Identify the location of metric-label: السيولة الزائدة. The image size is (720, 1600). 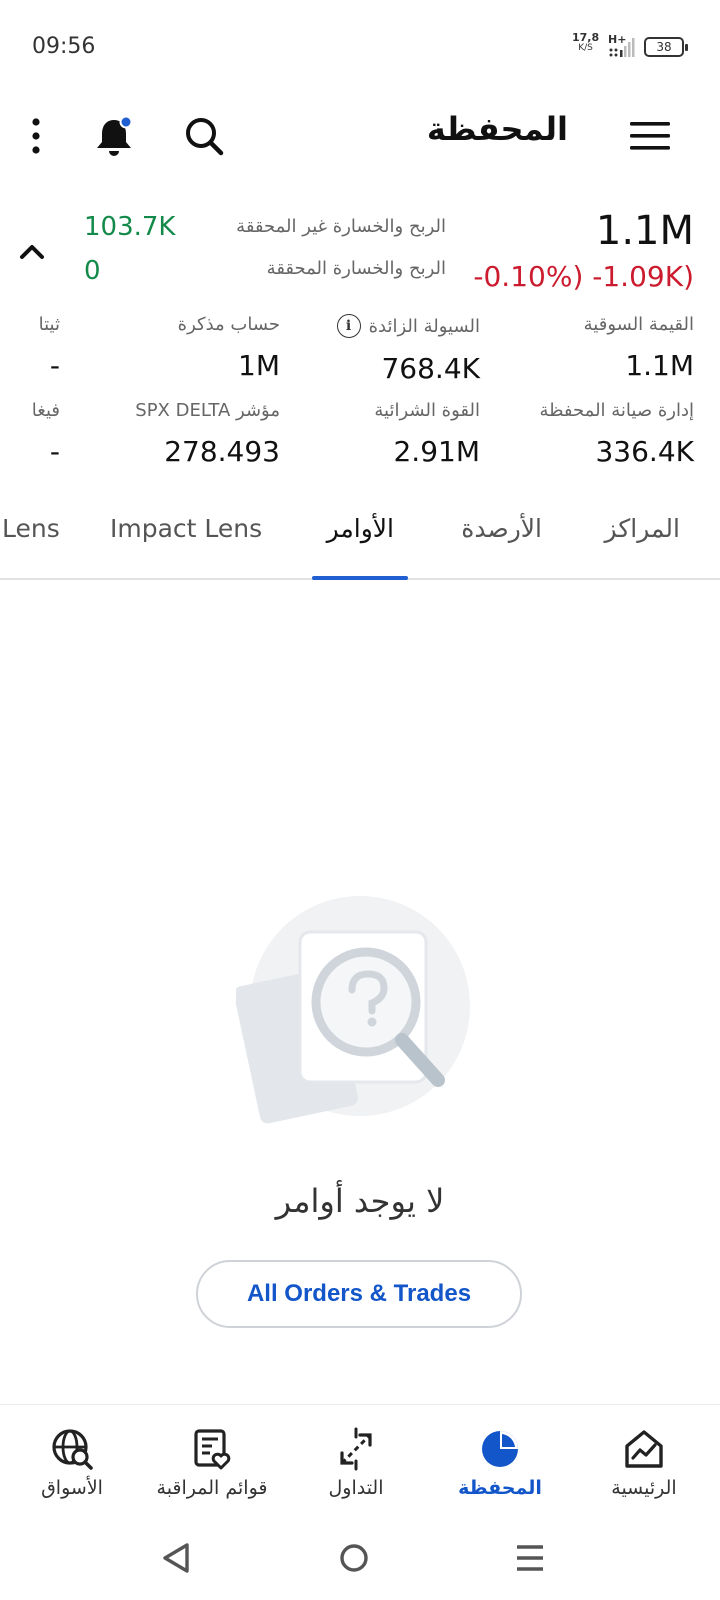
(424, 326).